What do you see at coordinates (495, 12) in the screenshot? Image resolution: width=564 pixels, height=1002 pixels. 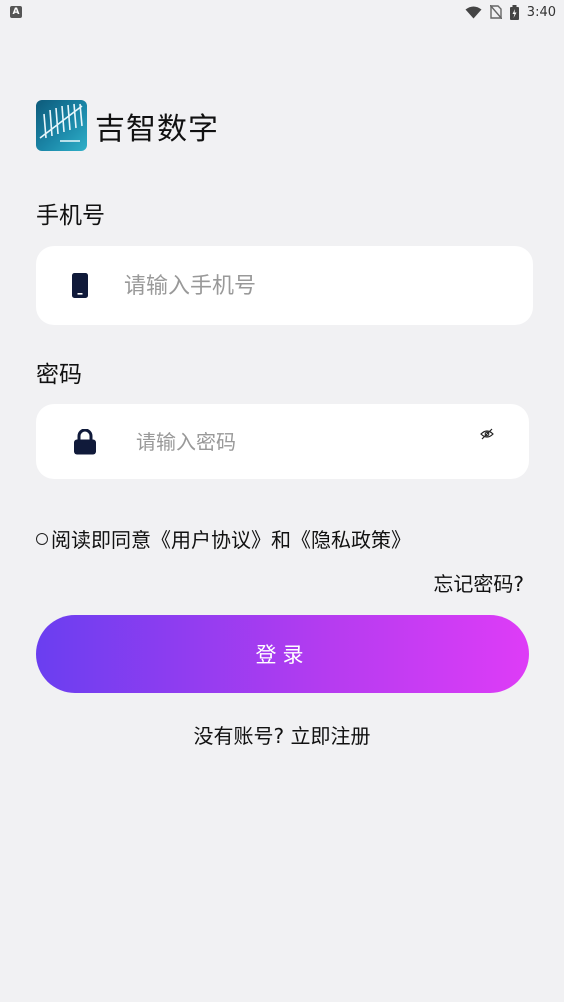 I see `no-sim-icon` at bounding box center [495, 12].